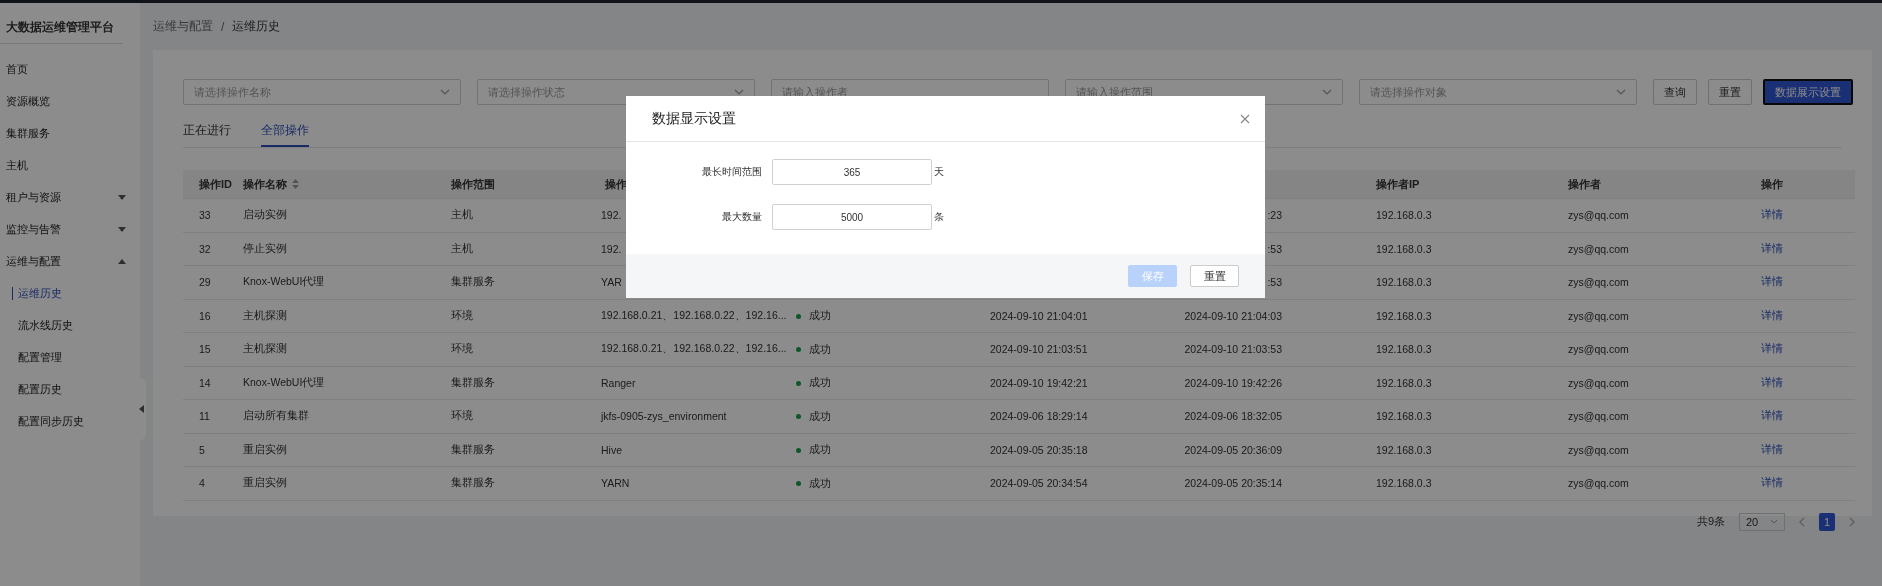 The height and width of the screenshot is (586, 1882). Describe the element at coordinates (1730, 92) in the screenshot. I see `action-button: 重置` at that location.